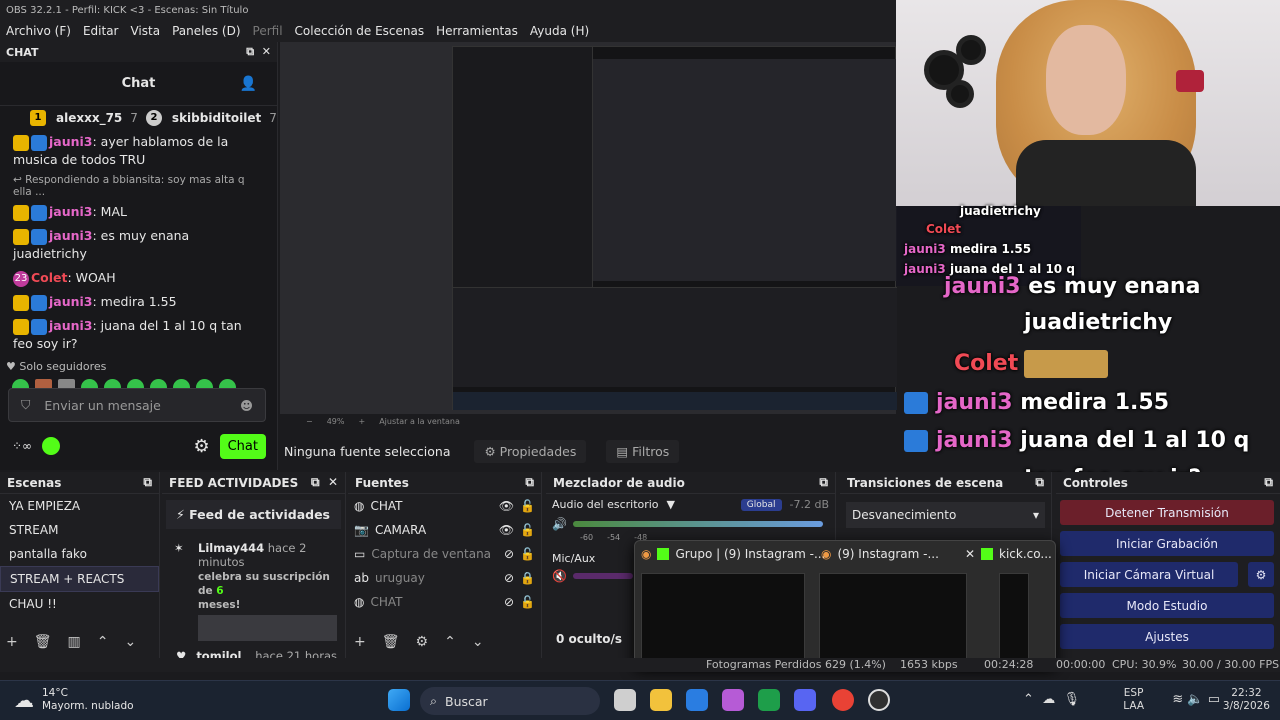  I want to click on speaker-muted-icon: 🔇, so click(559, 576).